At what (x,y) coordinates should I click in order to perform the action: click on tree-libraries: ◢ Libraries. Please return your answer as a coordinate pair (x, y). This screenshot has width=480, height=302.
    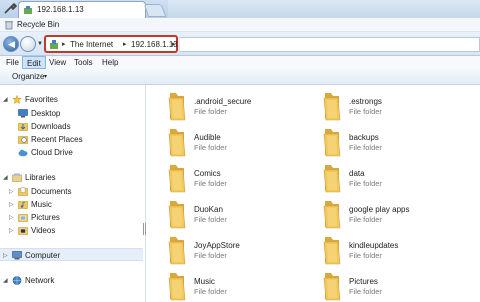
    Looking at the image, I should click on (70, 177).